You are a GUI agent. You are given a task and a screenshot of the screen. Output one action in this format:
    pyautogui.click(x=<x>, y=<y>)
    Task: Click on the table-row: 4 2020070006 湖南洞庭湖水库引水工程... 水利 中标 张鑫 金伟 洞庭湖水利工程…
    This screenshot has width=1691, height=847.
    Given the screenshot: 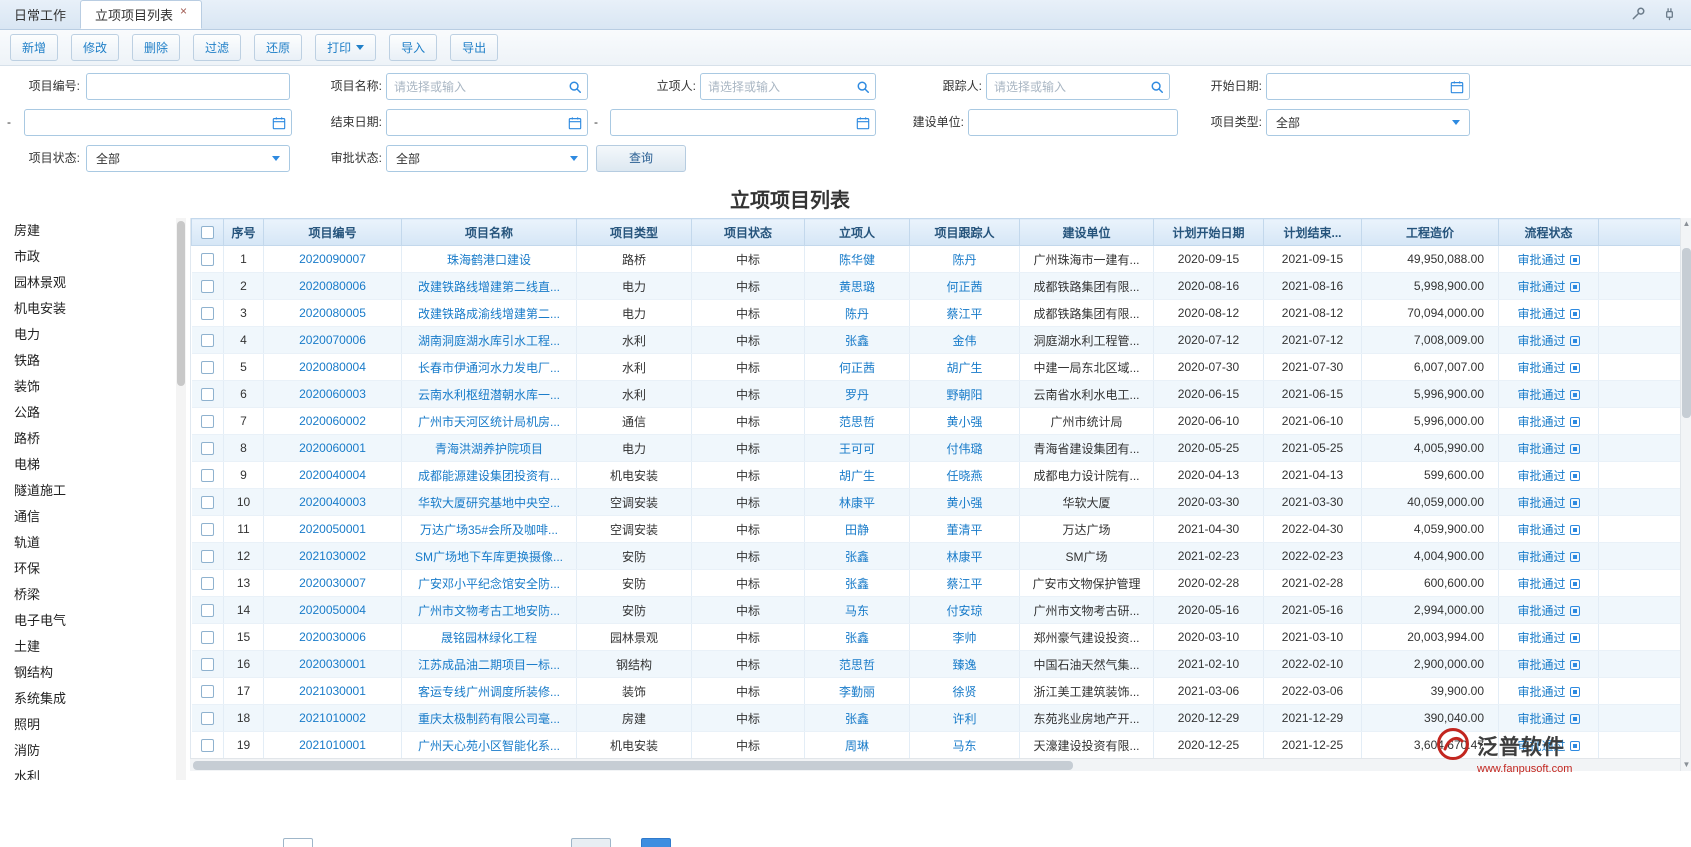 What is the action you would take?
    pyautogui.click(x=935, y=340)
    